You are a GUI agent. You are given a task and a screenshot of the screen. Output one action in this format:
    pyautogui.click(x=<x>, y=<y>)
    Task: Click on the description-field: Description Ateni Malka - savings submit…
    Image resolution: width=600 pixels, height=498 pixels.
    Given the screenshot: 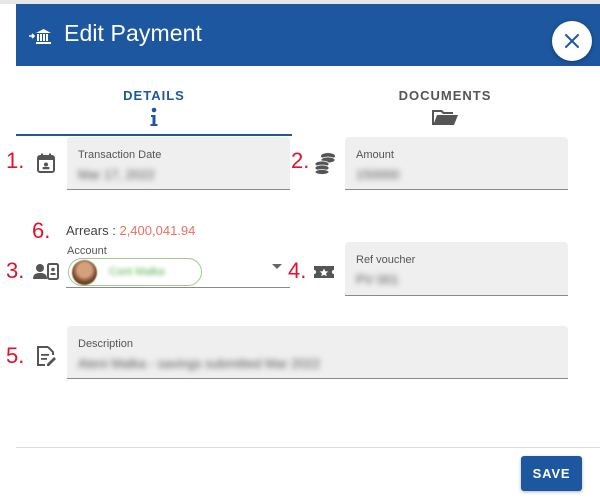 What is the action you would take?
    pyautogui.click(x=317, y=352)
    